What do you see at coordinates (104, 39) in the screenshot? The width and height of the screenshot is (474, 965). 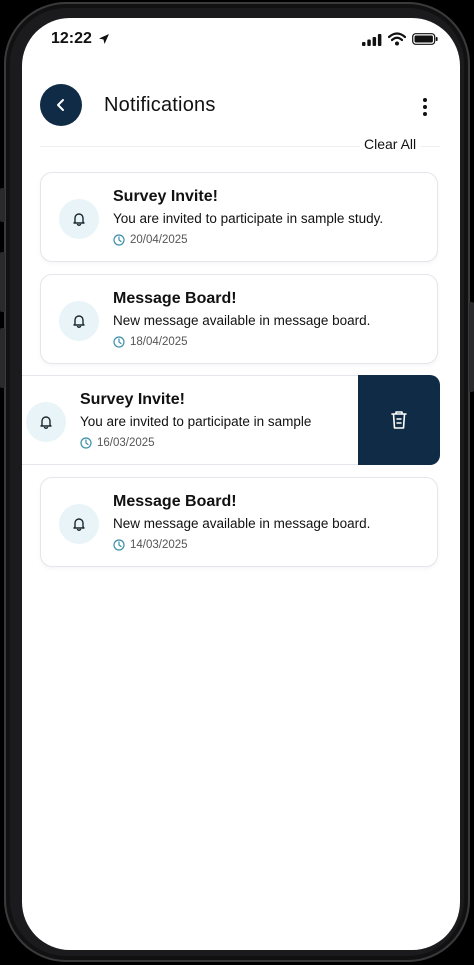 I see `location-arrow-icon` at bounding box center [104, 39].